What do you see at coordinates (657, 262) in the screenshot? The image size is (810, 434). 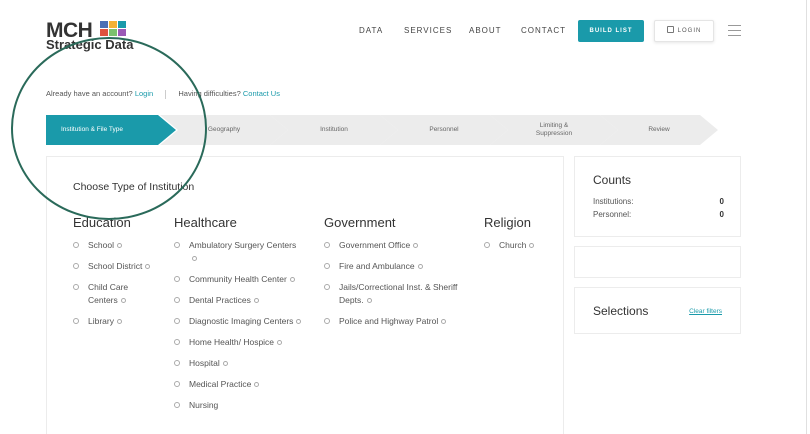 I see `empty-side-panel` at bounding box center [657, 262].